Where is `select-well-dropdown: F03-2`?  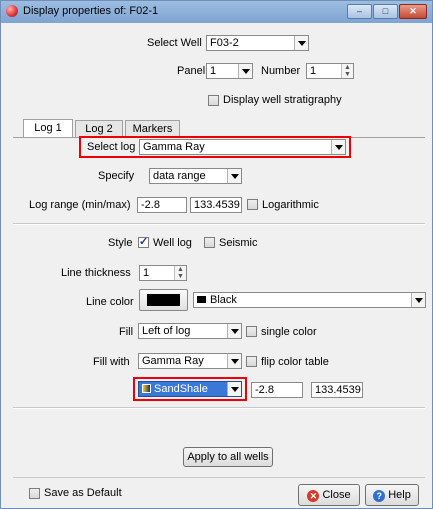 select-well-dropdown: F03-2 is located at coordinates (257, 43).